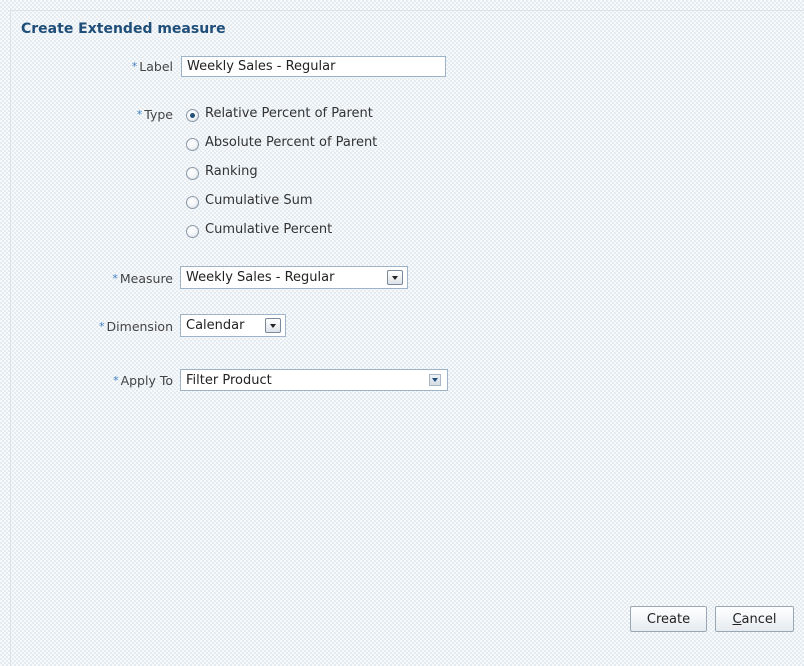  Describe the element at coordinates (668, 619) in the screenshot. I see `create-button: Create` at that location.